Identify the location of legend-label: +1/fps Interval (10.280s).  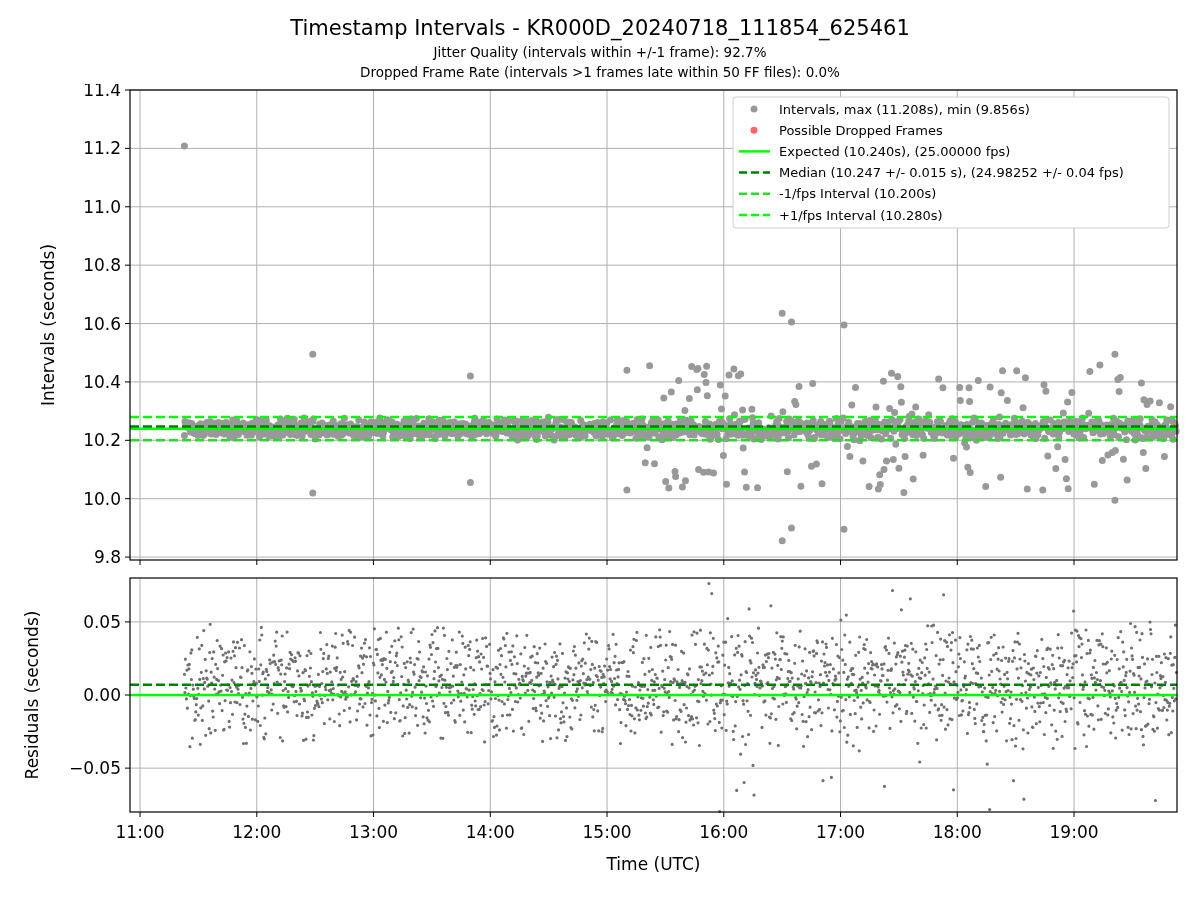
(861, 215).